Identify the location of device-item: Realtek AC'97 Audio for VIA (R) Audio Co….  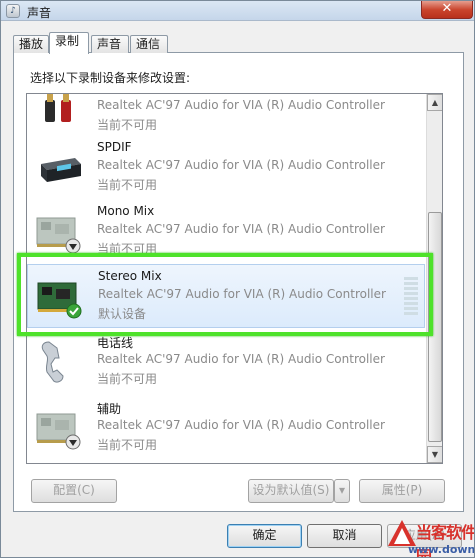
(226, 117).